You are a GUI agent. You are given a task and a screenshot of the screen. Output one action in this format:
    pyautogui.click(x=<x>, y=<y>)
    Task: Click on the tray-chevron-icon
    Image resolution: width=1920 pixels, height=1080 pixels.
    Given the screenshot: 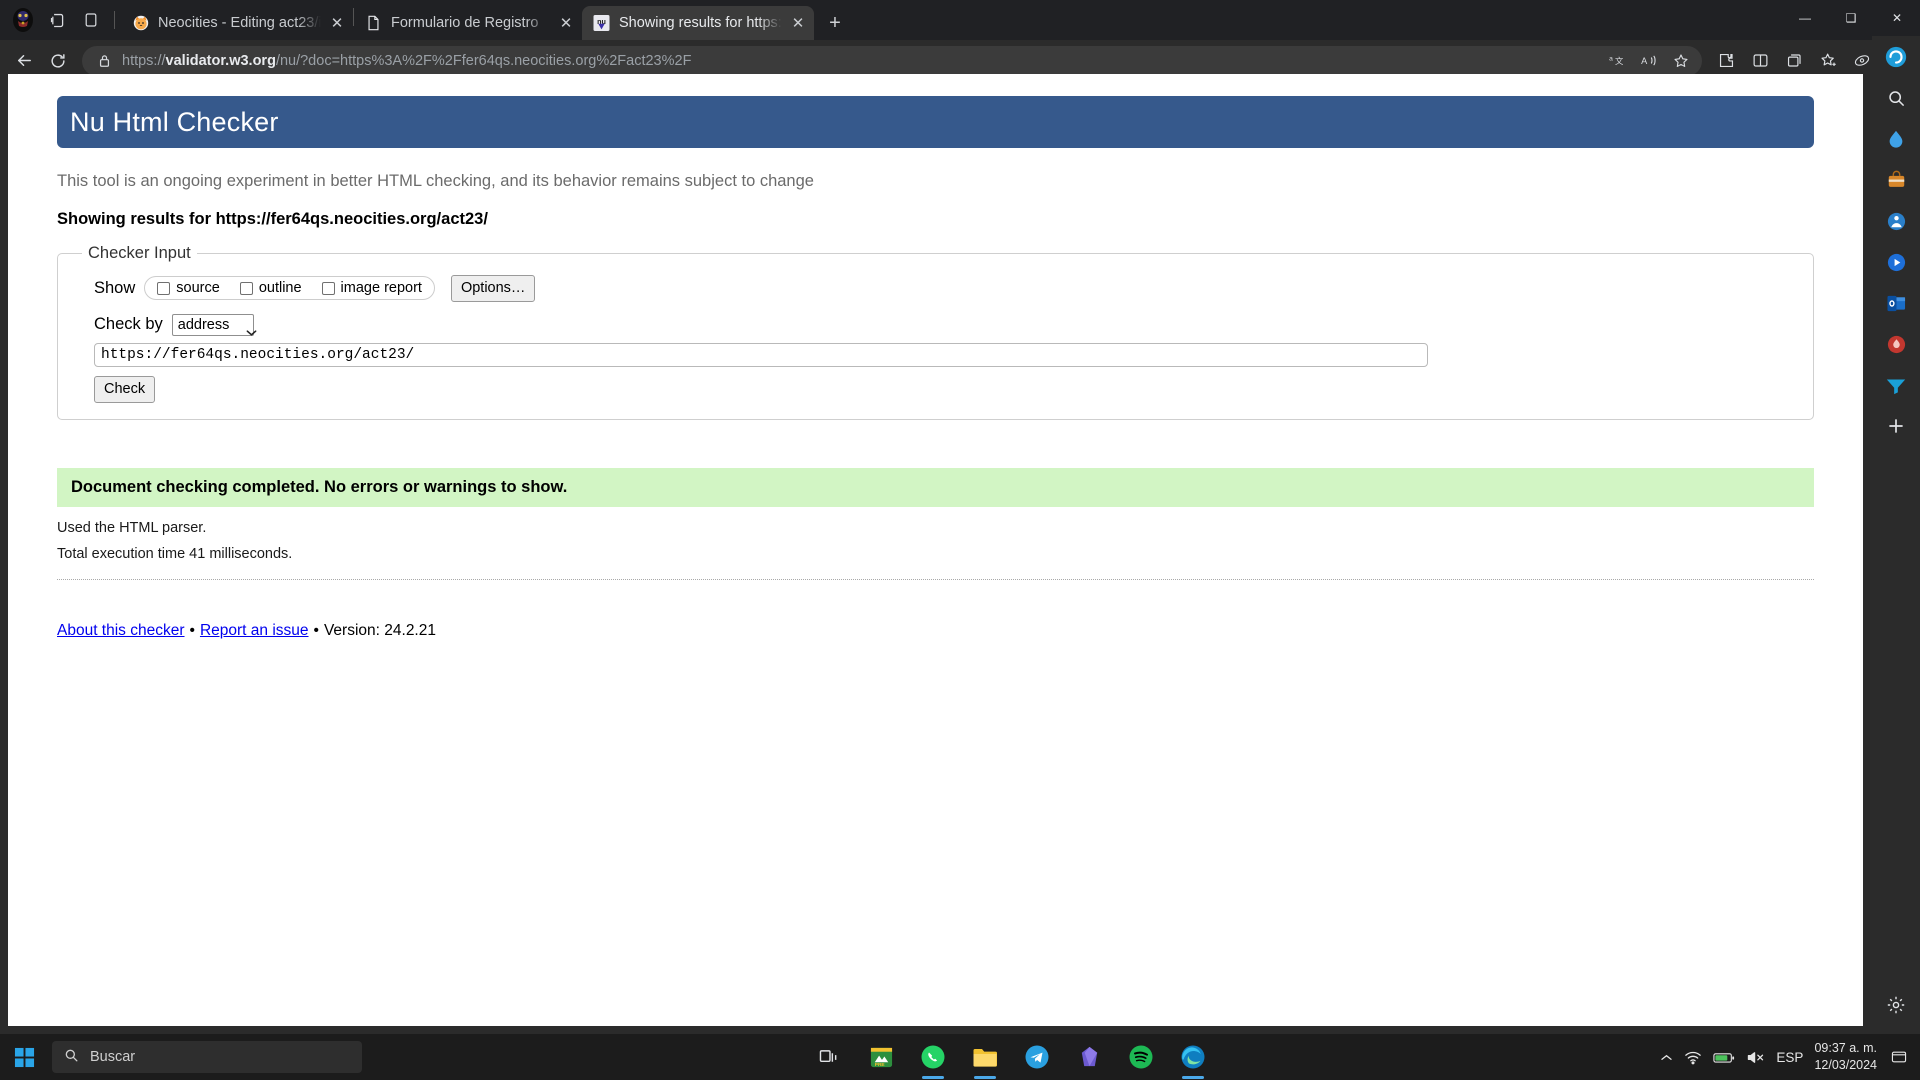 What is the action you would take?
    pyautogui.click(x=1666, y=1057)
    